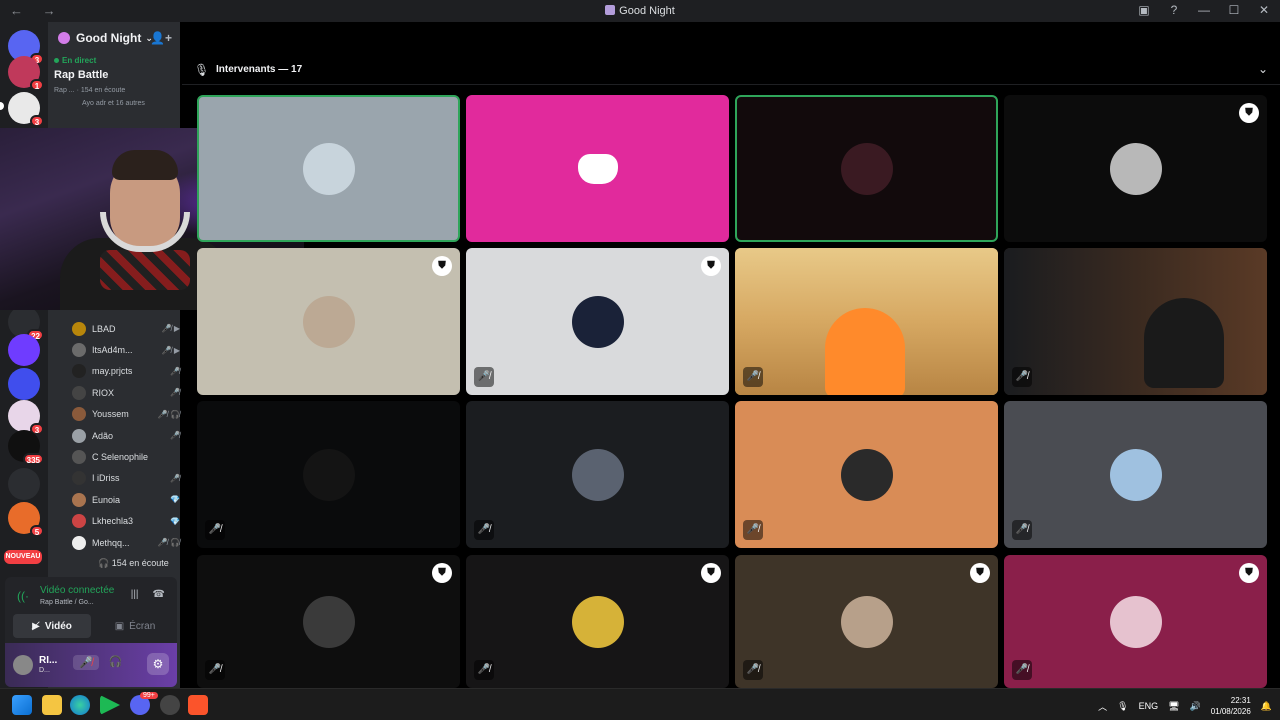 This screenshot has width=1280, height=720. I want to click on microphone-icon: 🎙, so click(1122, 706).